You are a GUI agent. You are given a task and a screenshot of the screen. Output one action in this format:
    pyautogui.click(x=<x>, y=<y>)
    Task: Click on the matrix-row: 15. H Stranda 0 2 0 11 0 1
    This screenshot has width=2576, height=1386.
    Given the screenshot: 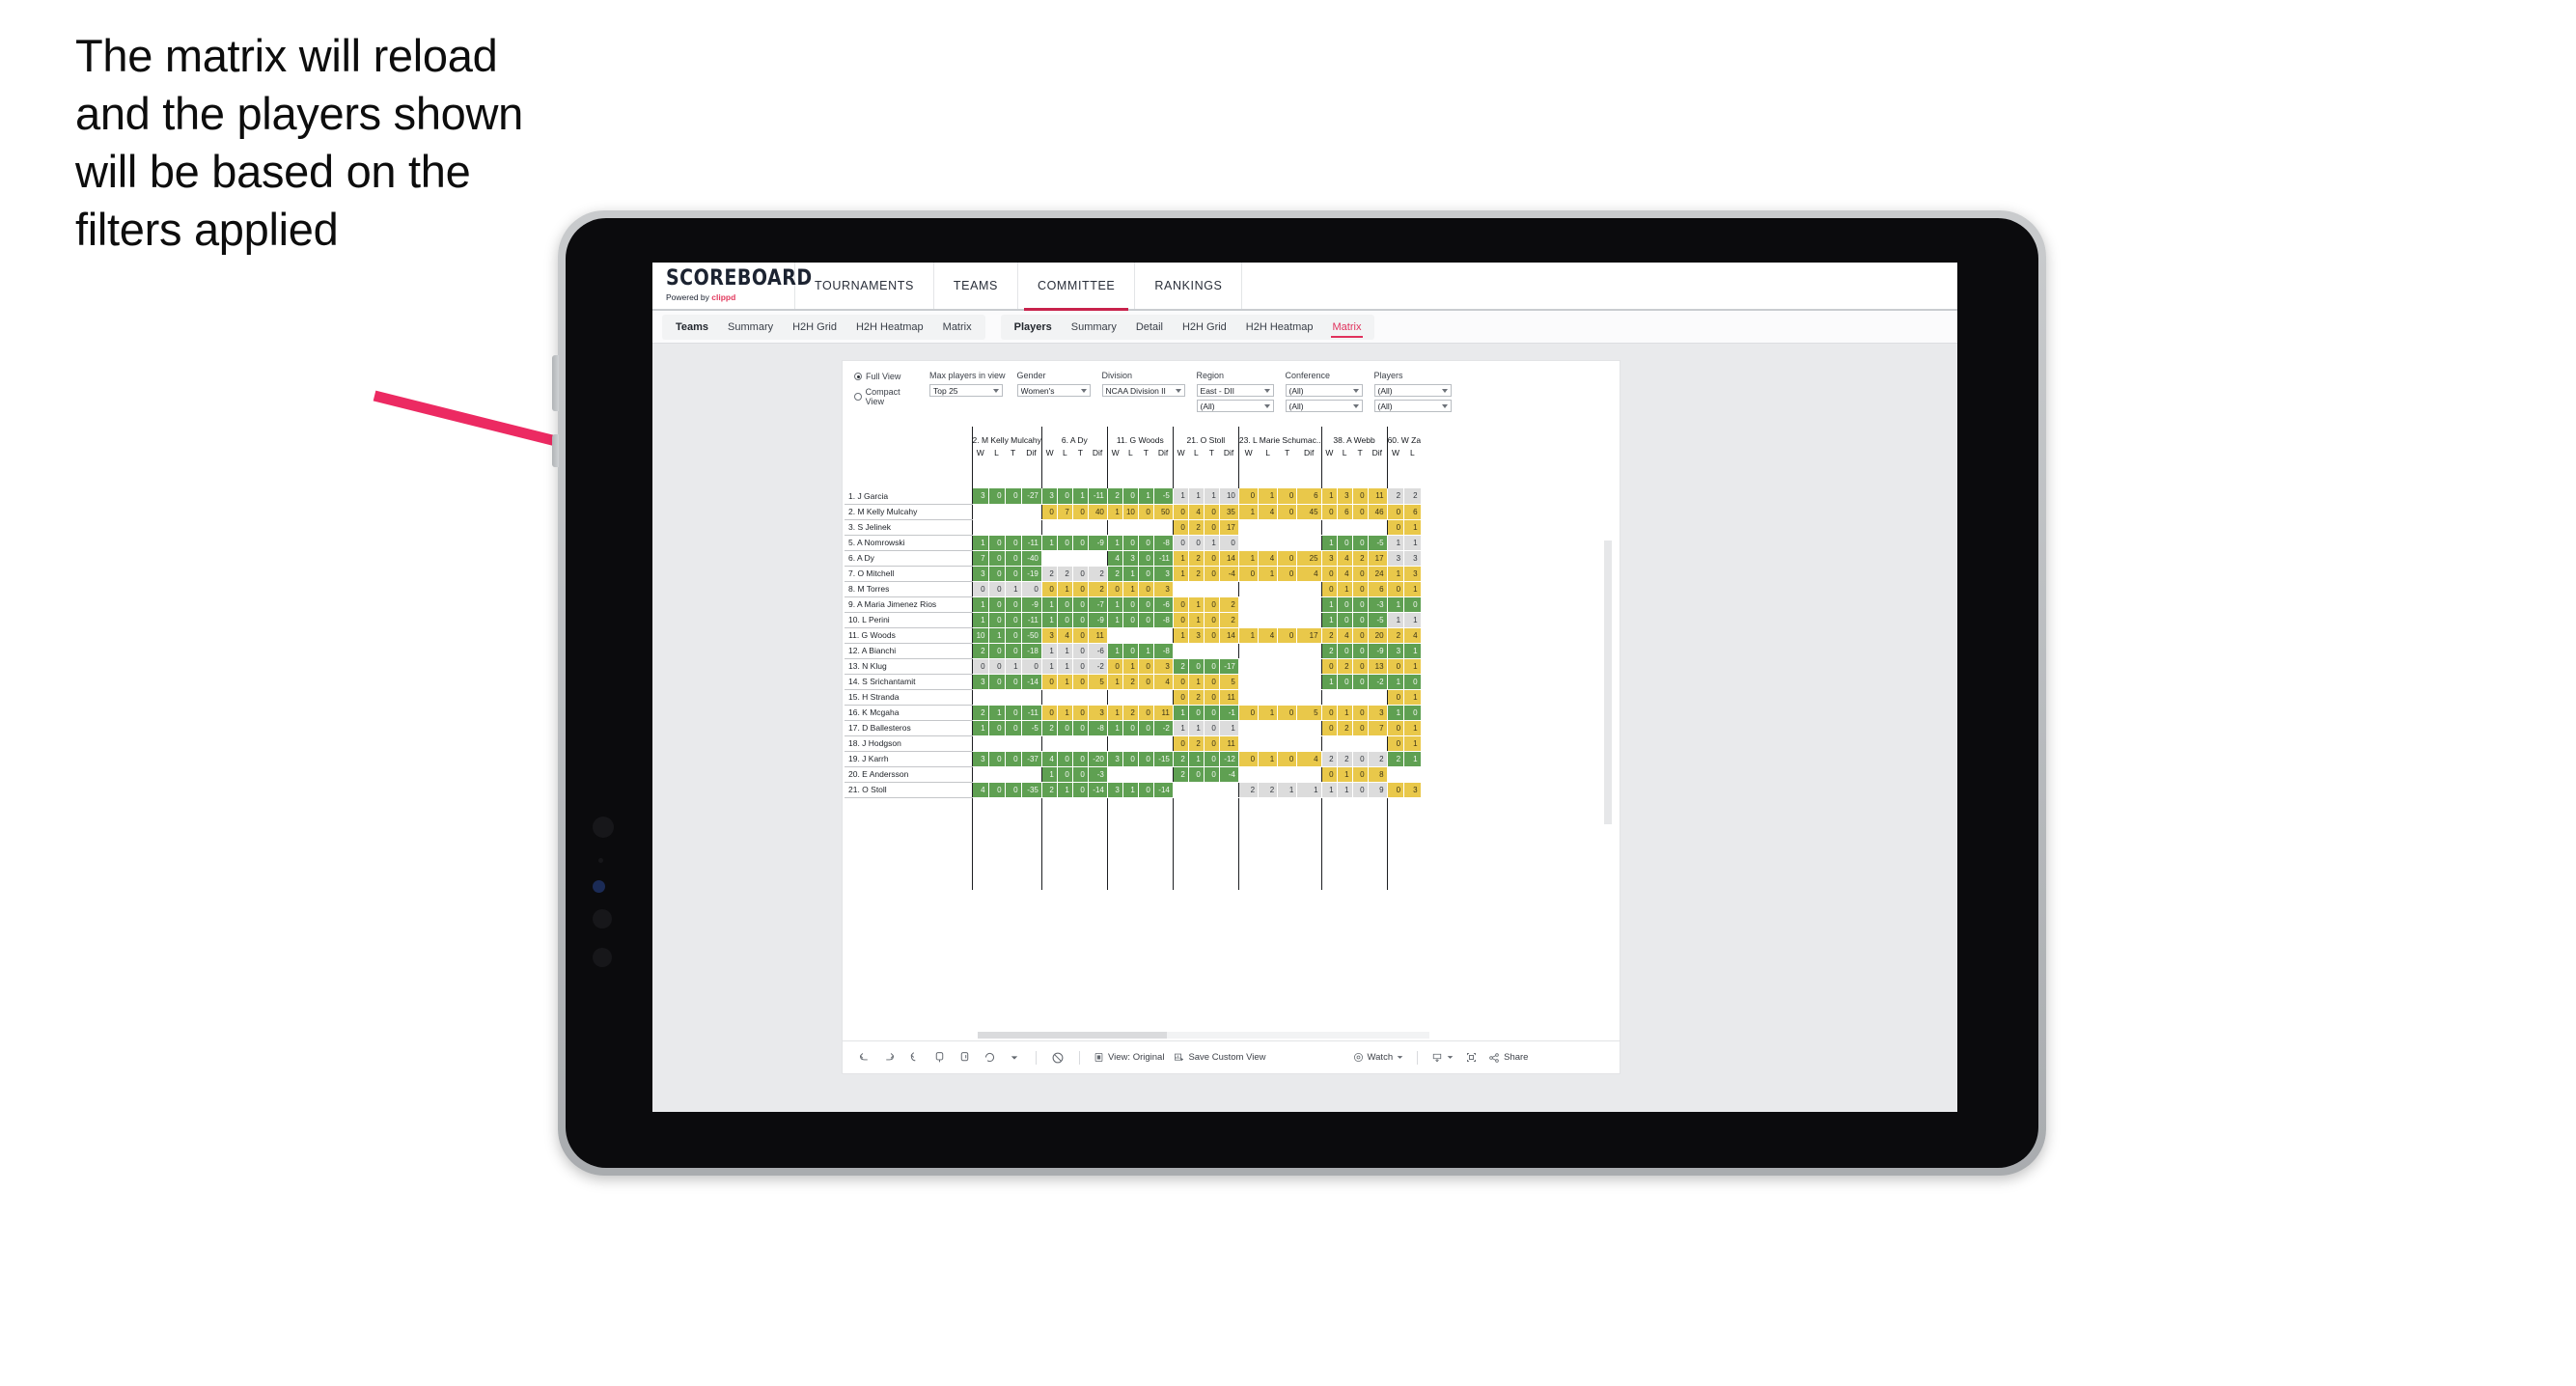 What is the action you would take?
    pyautogui.click(x=1133, y=697)
    